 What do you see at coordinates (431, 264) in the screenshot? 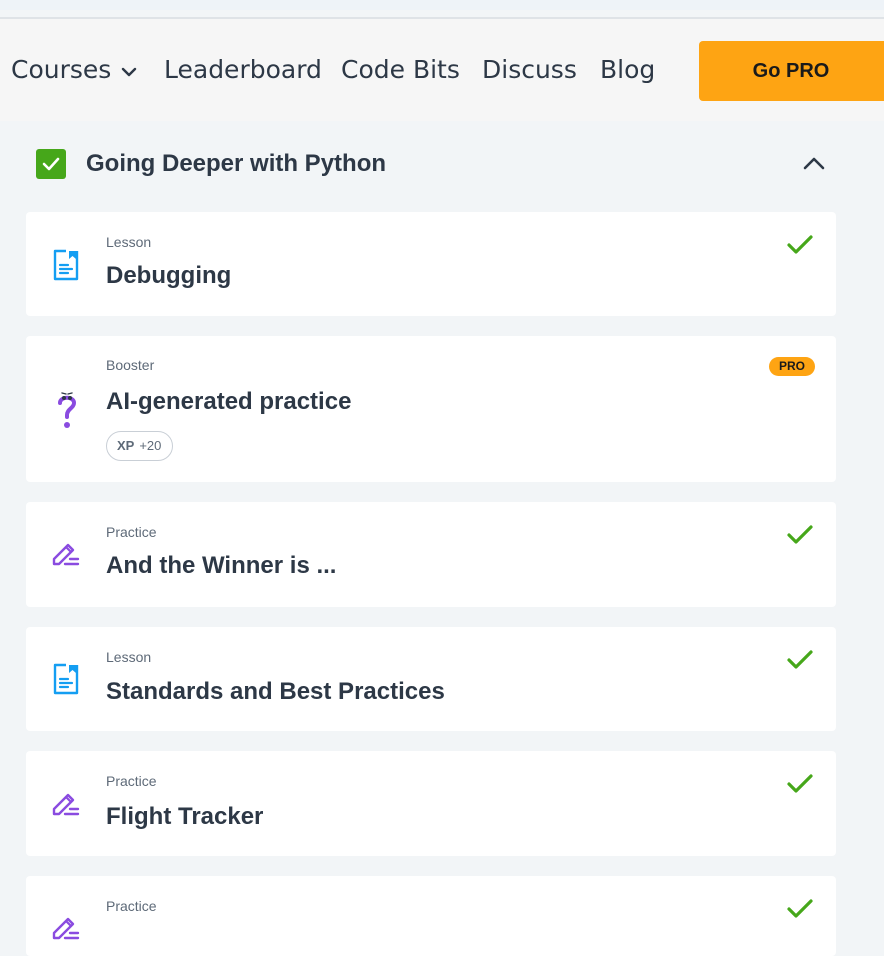
I see `lesson-card: Lesson Debugging` at bounding box center [431, 264].